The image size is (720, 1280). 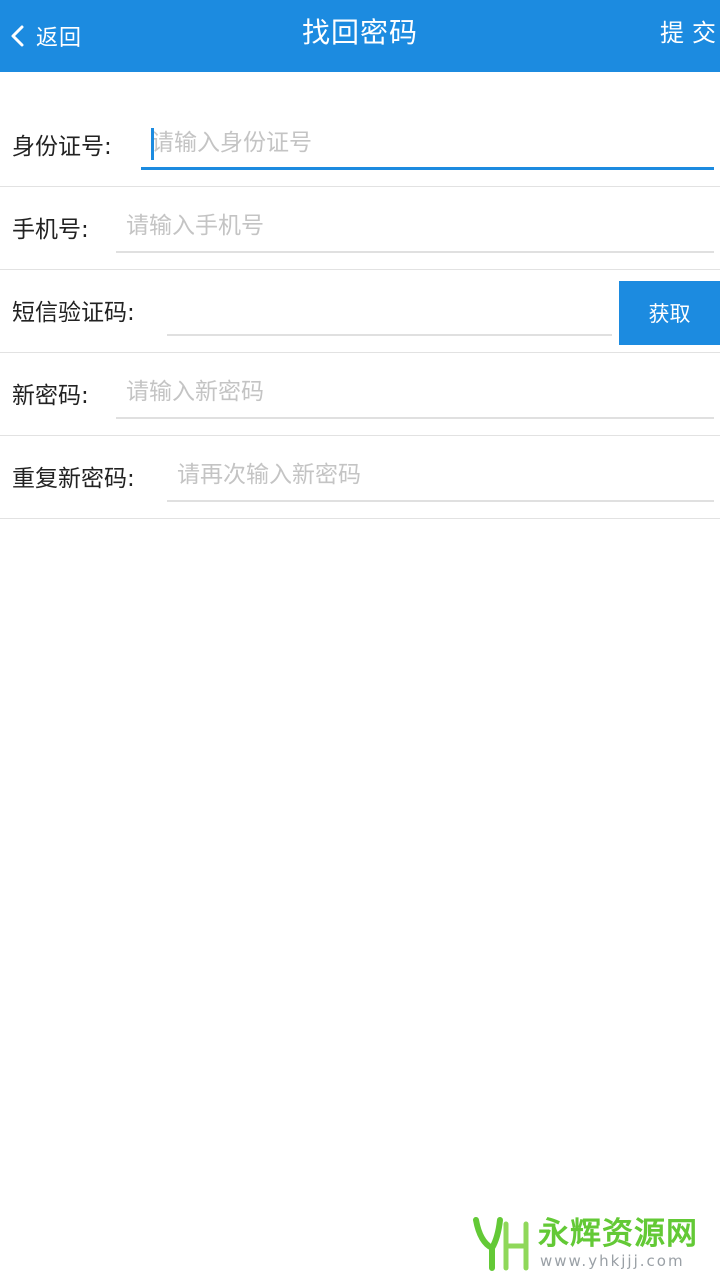 What do you see at coordinates (415, 227) in the screenshot?
I see `phone-input` at bounding box center [415, 227].